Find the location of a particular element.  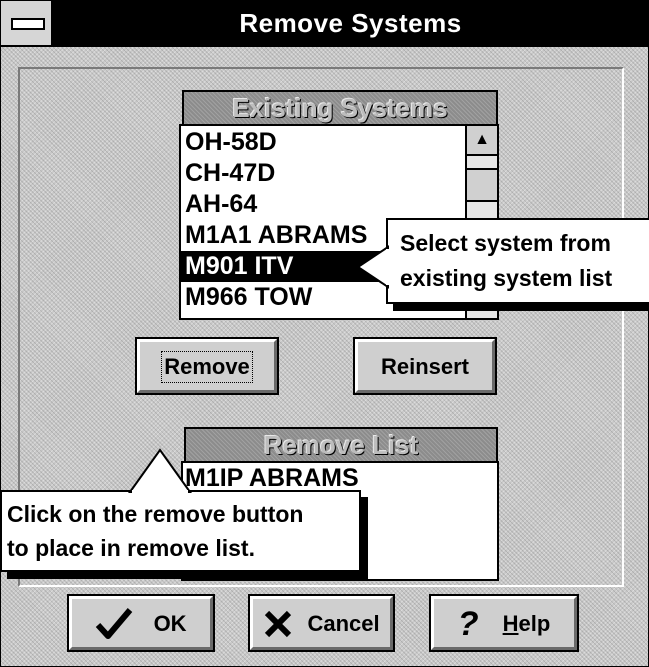

cancel-button: Cancel is located at coordinates (321, 623).